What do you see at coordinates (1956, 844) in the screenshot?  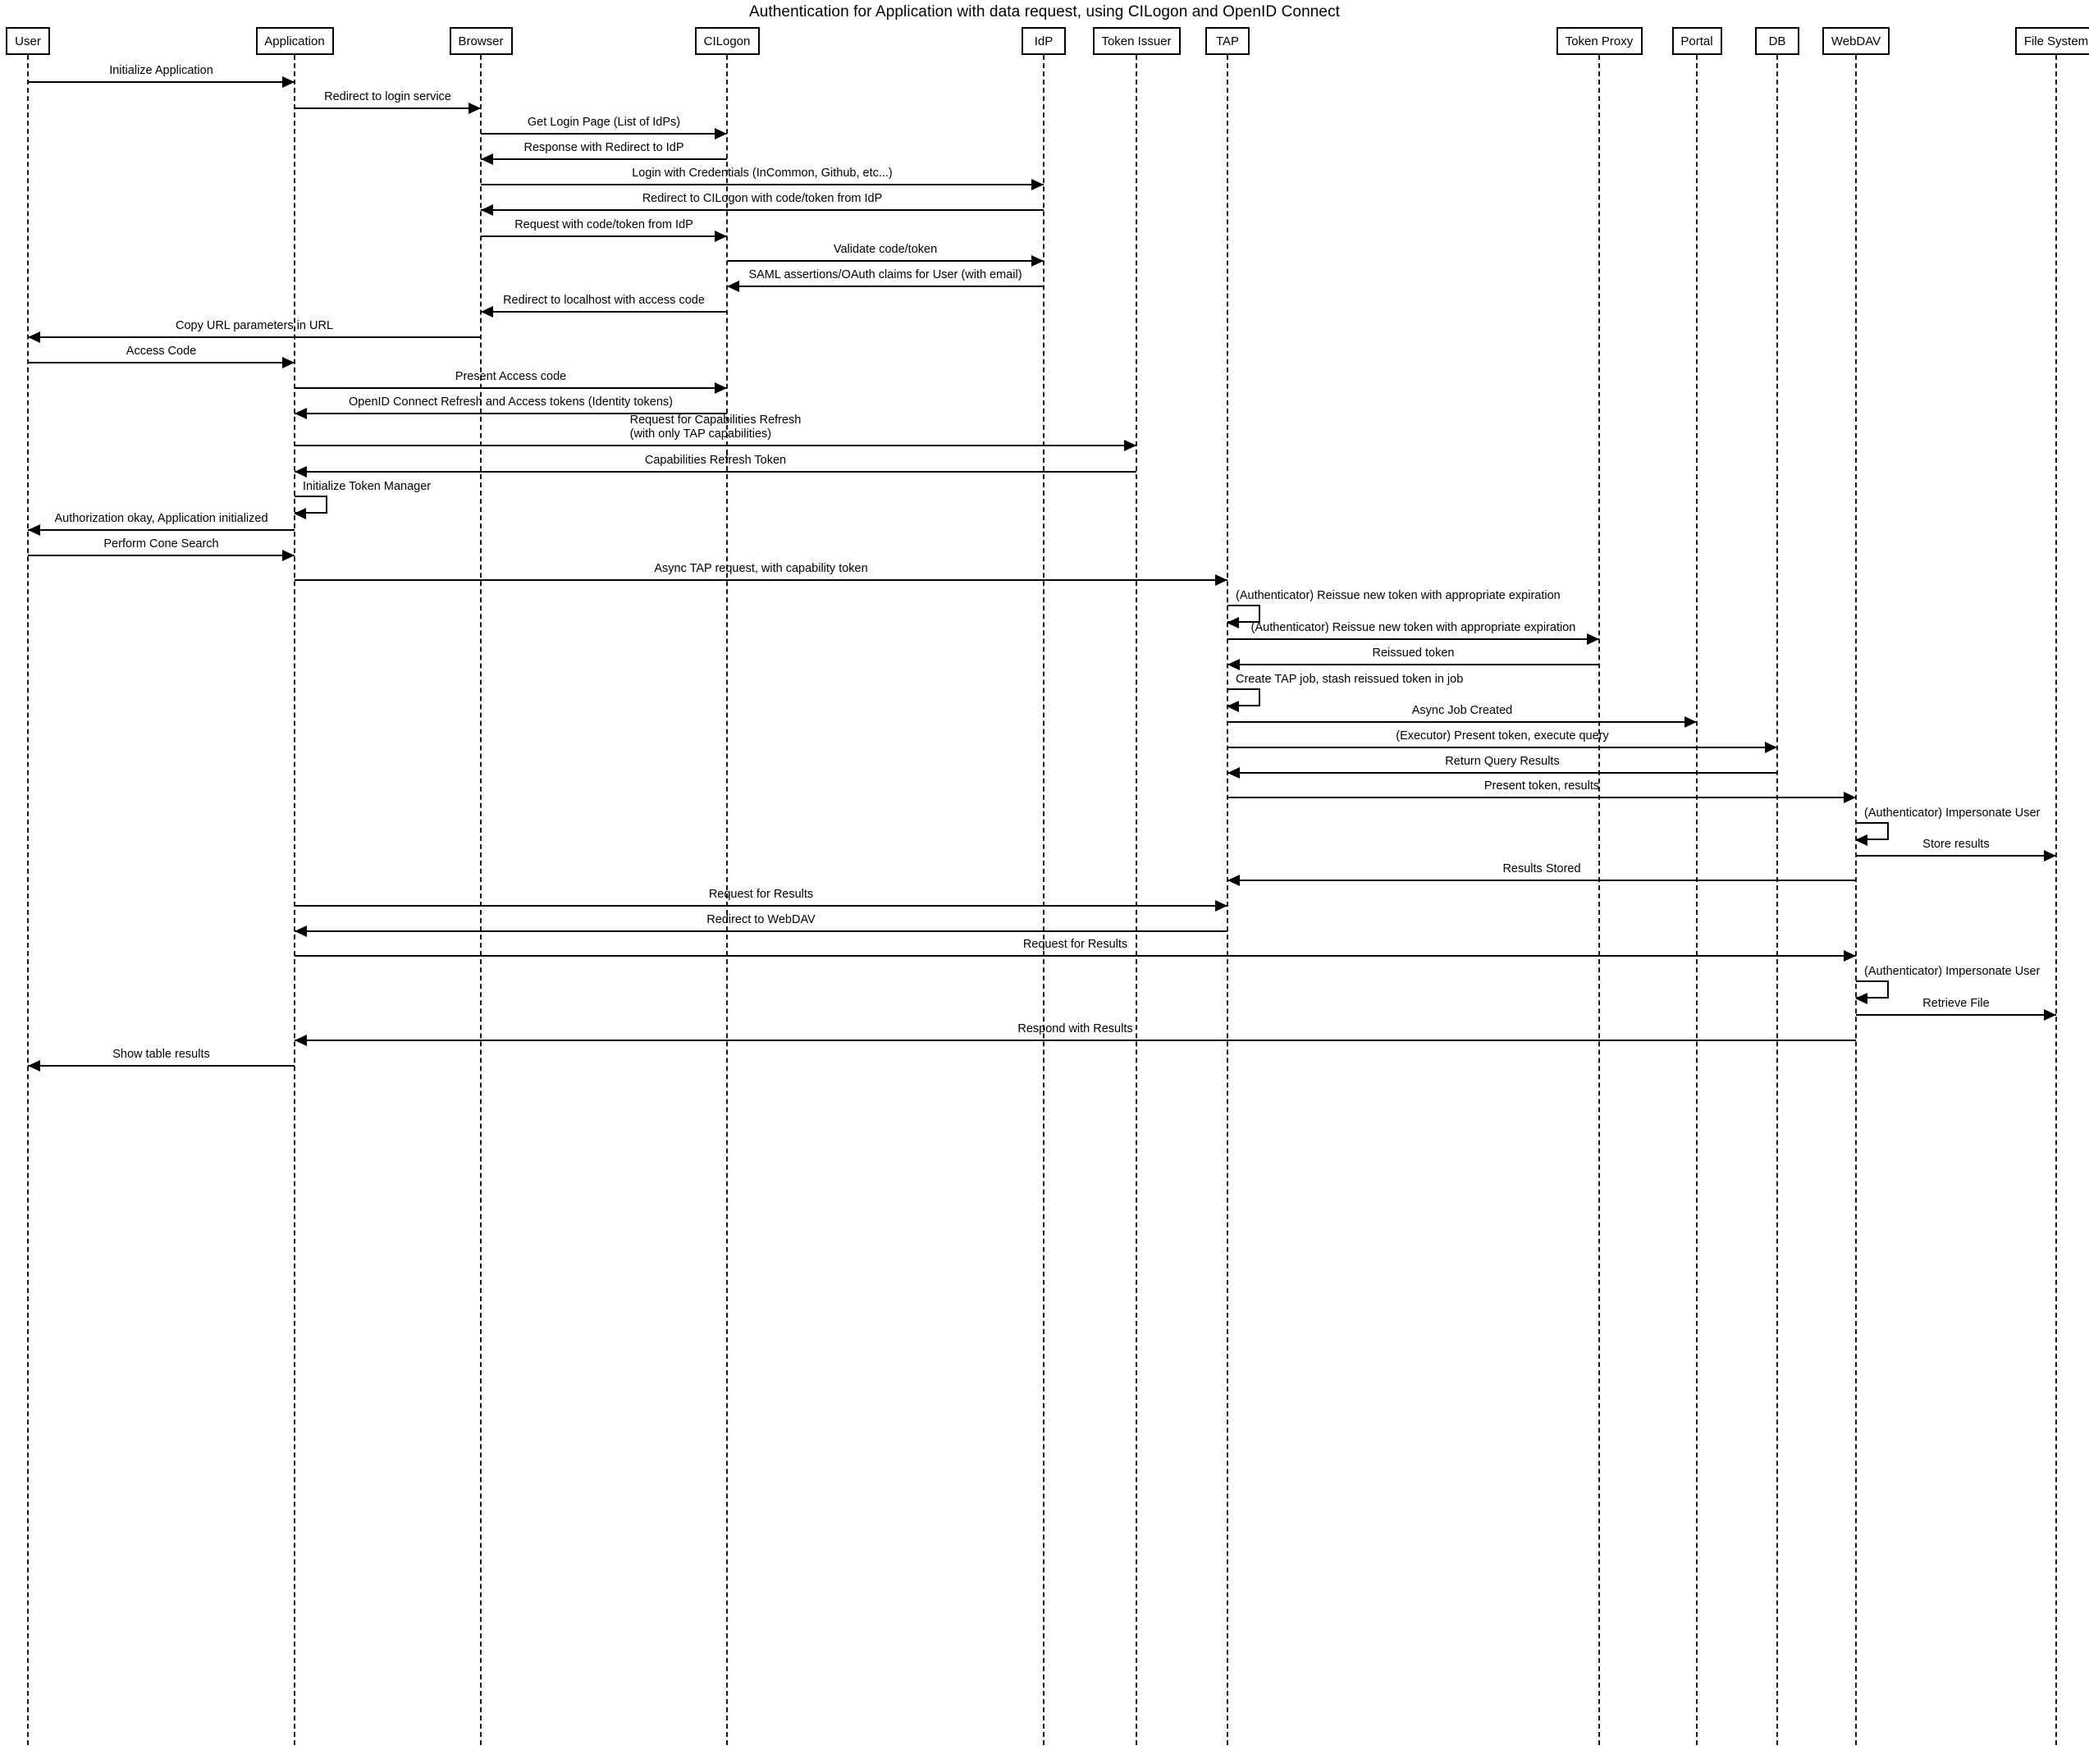 I see `message-label-line: Store results` at bounding box center [1956, 844].